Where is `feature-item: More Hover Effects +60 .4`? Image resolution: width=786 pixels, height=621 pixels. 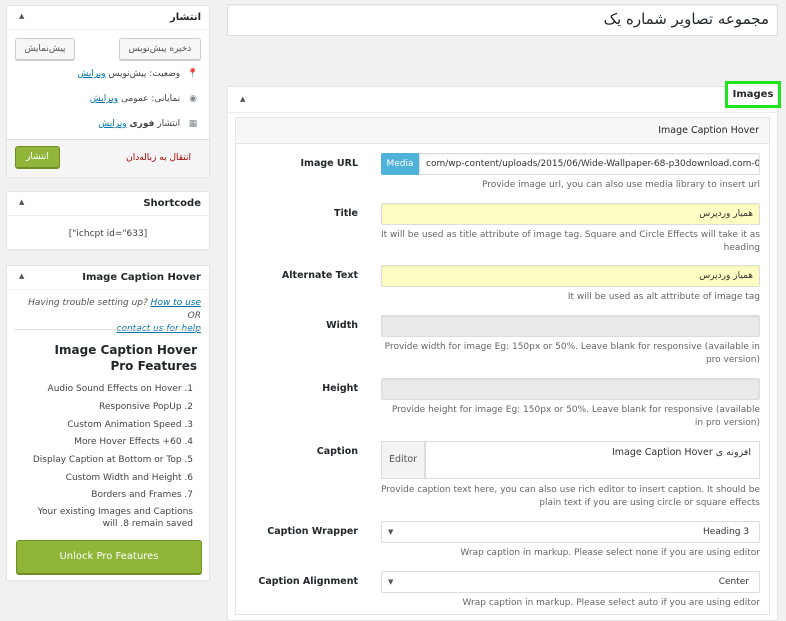 feature-item: More Hover Effects +60 .4 is located at coordinates (133, 442).